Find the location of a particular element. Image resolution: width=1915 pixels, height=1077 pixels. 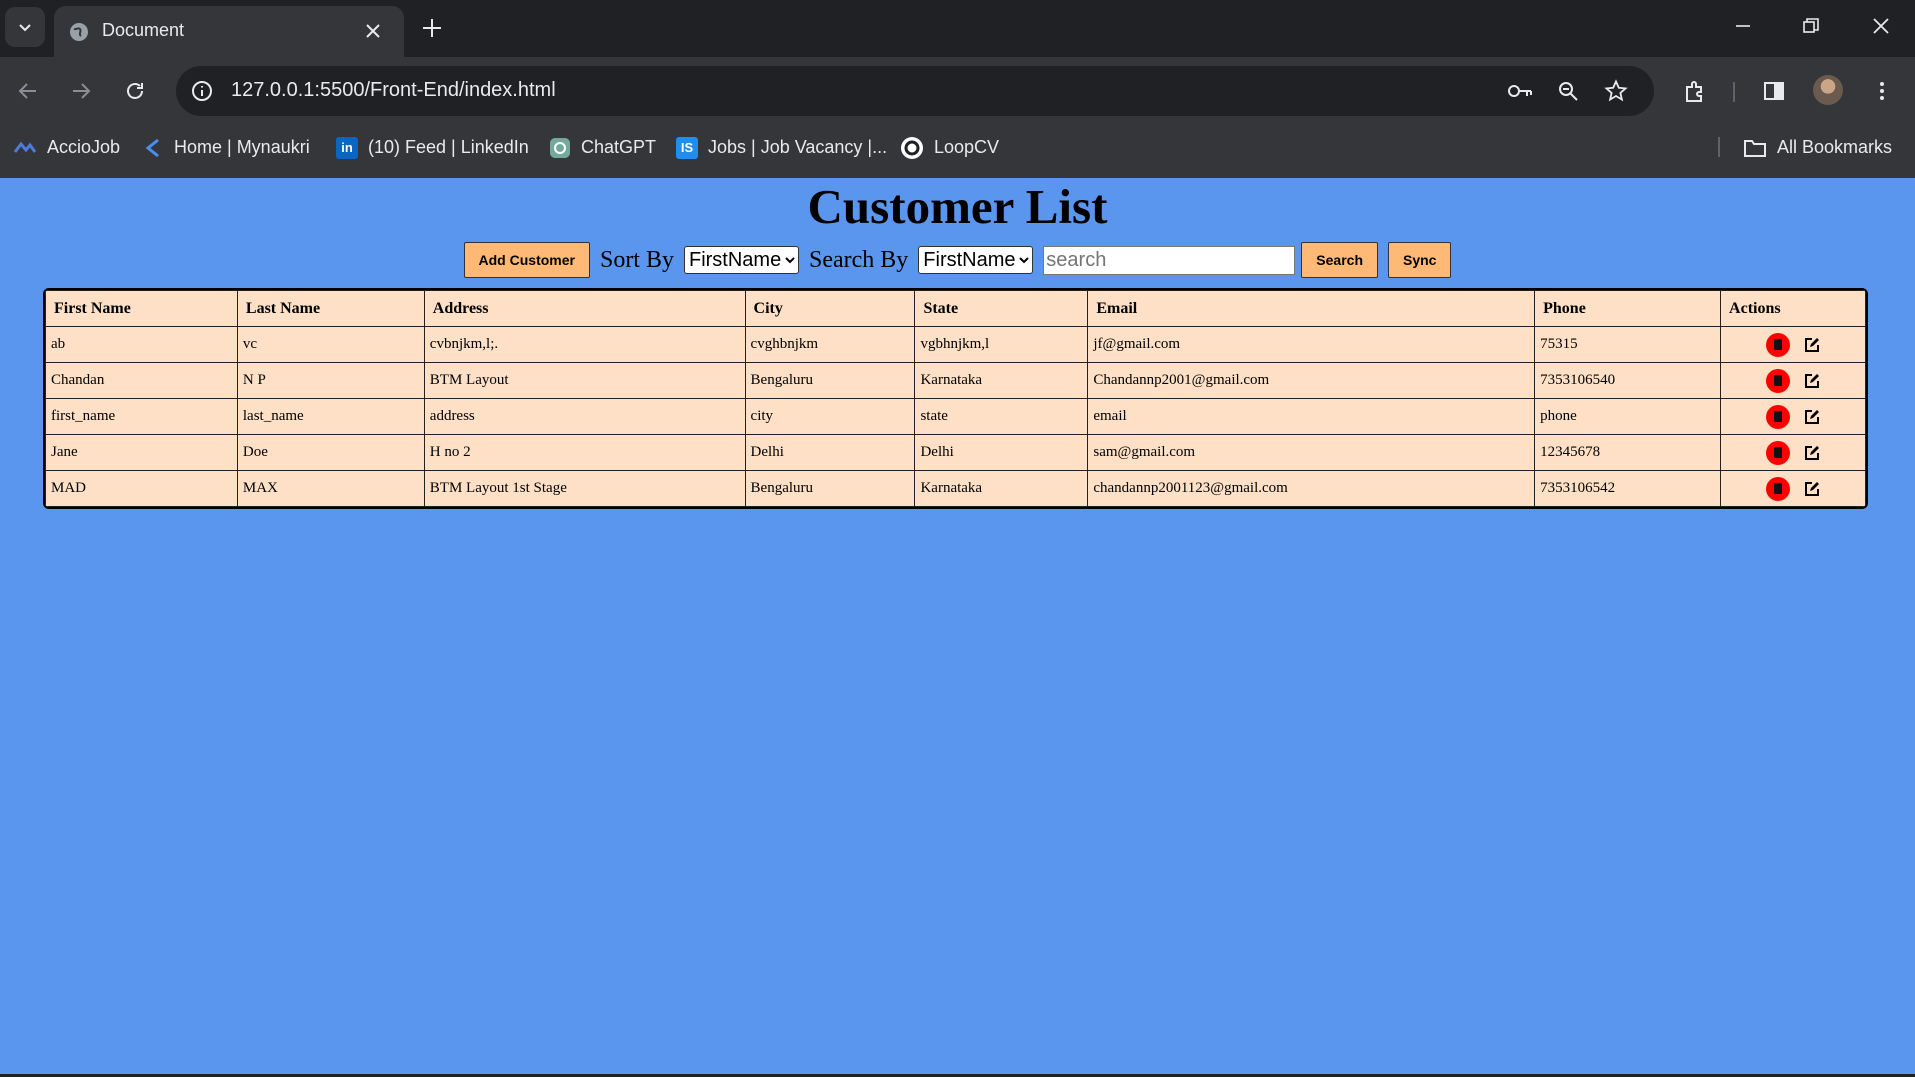

header-last-name: Last Name is located at coordinates (330, 308).